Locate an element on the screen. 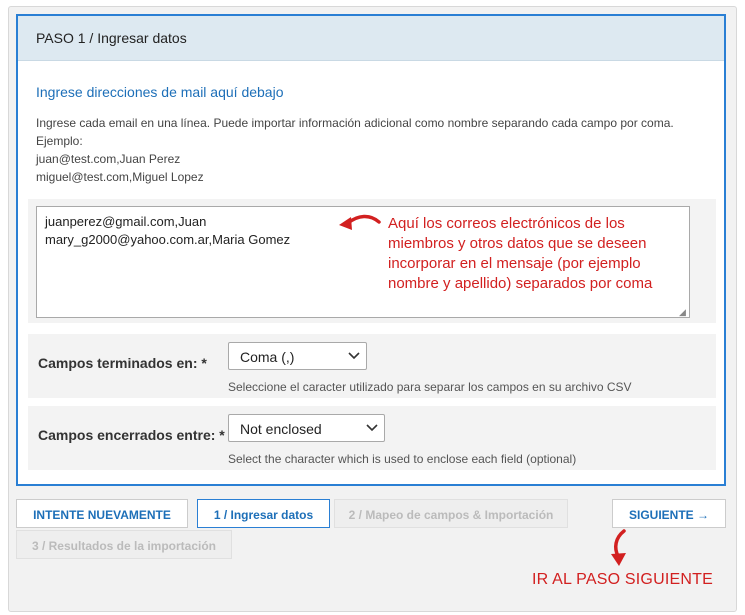 The image size is (745, 615). step2-button: 2 / Mapeo de campos & Importación is located at coordinates (451, 513).